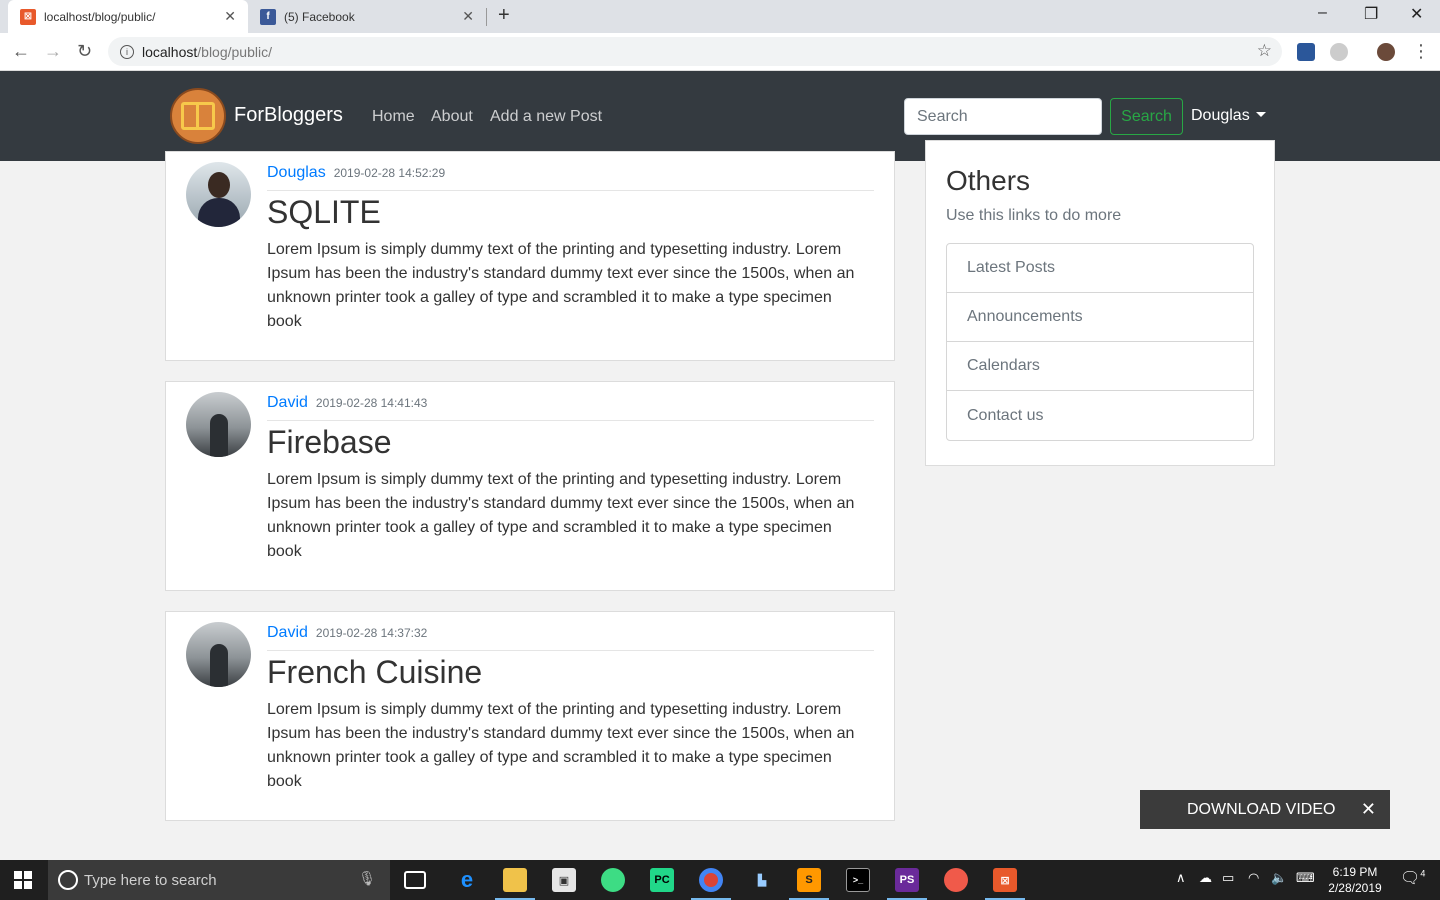 This screenshot has height=900, width=1440. I want to click on tray-chevron-up-icon: ∧, so click(1181, 878).